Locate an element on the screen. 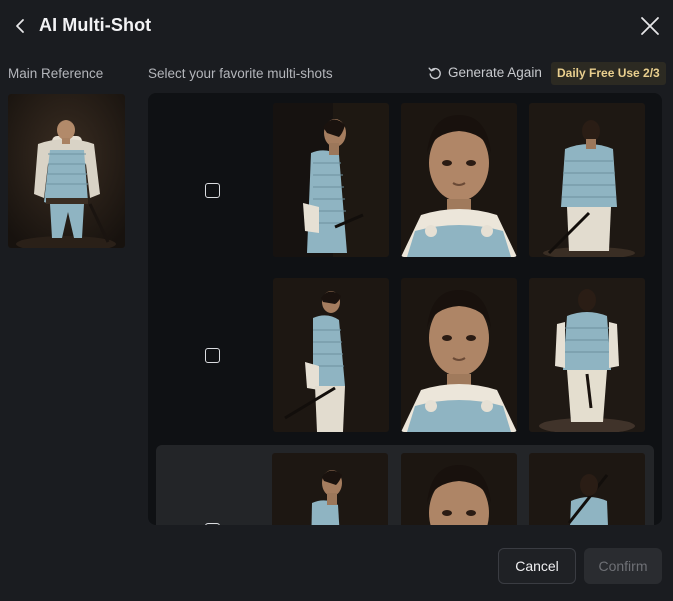 Image resolution: width=673 pixels, height=601 pixels. dialog-header: AI Multi-Shot is located at coordinates (336, 26).